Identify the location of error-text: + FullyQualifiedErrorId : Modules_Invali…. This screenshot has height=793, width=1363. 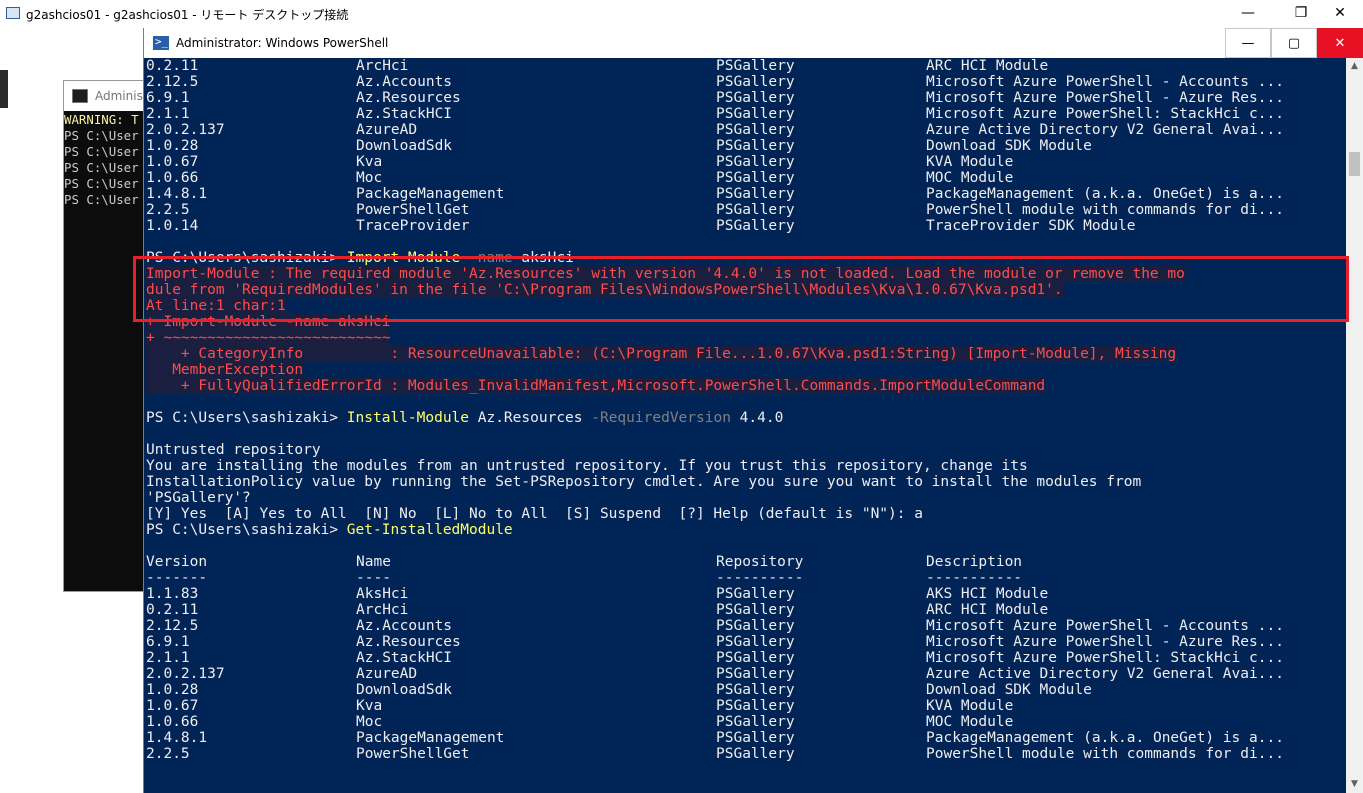
(596, 386).